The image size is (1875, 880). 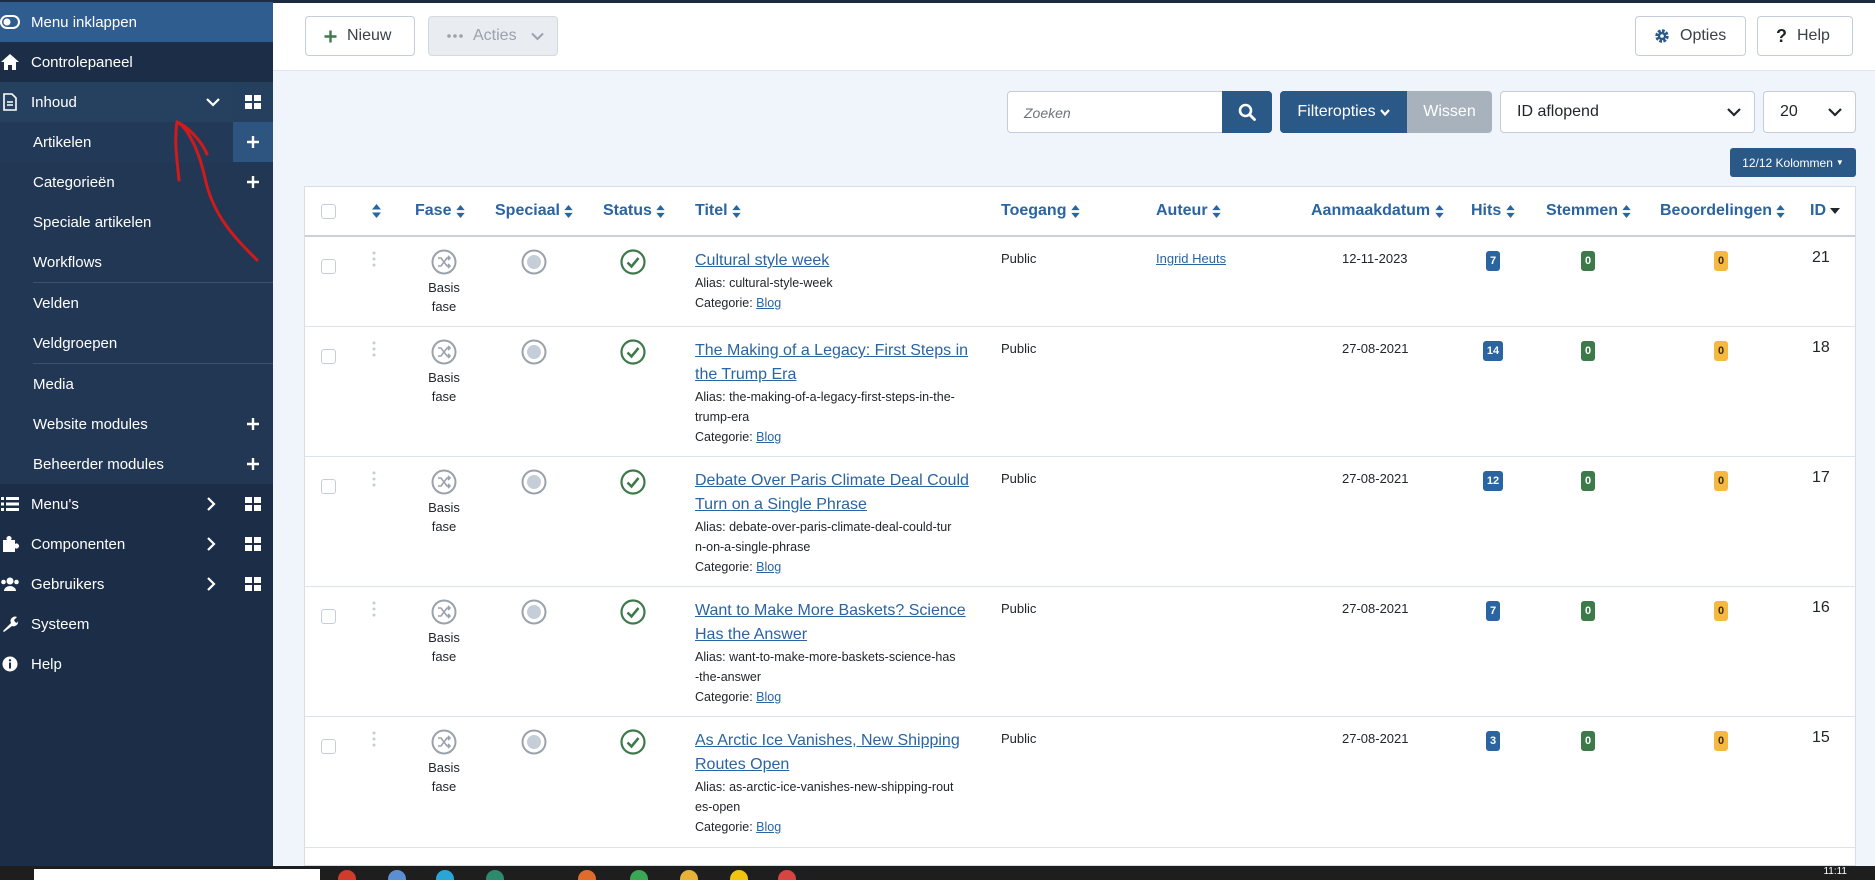 I want to click on actions-button: Acties, so click(x=493, y=36).